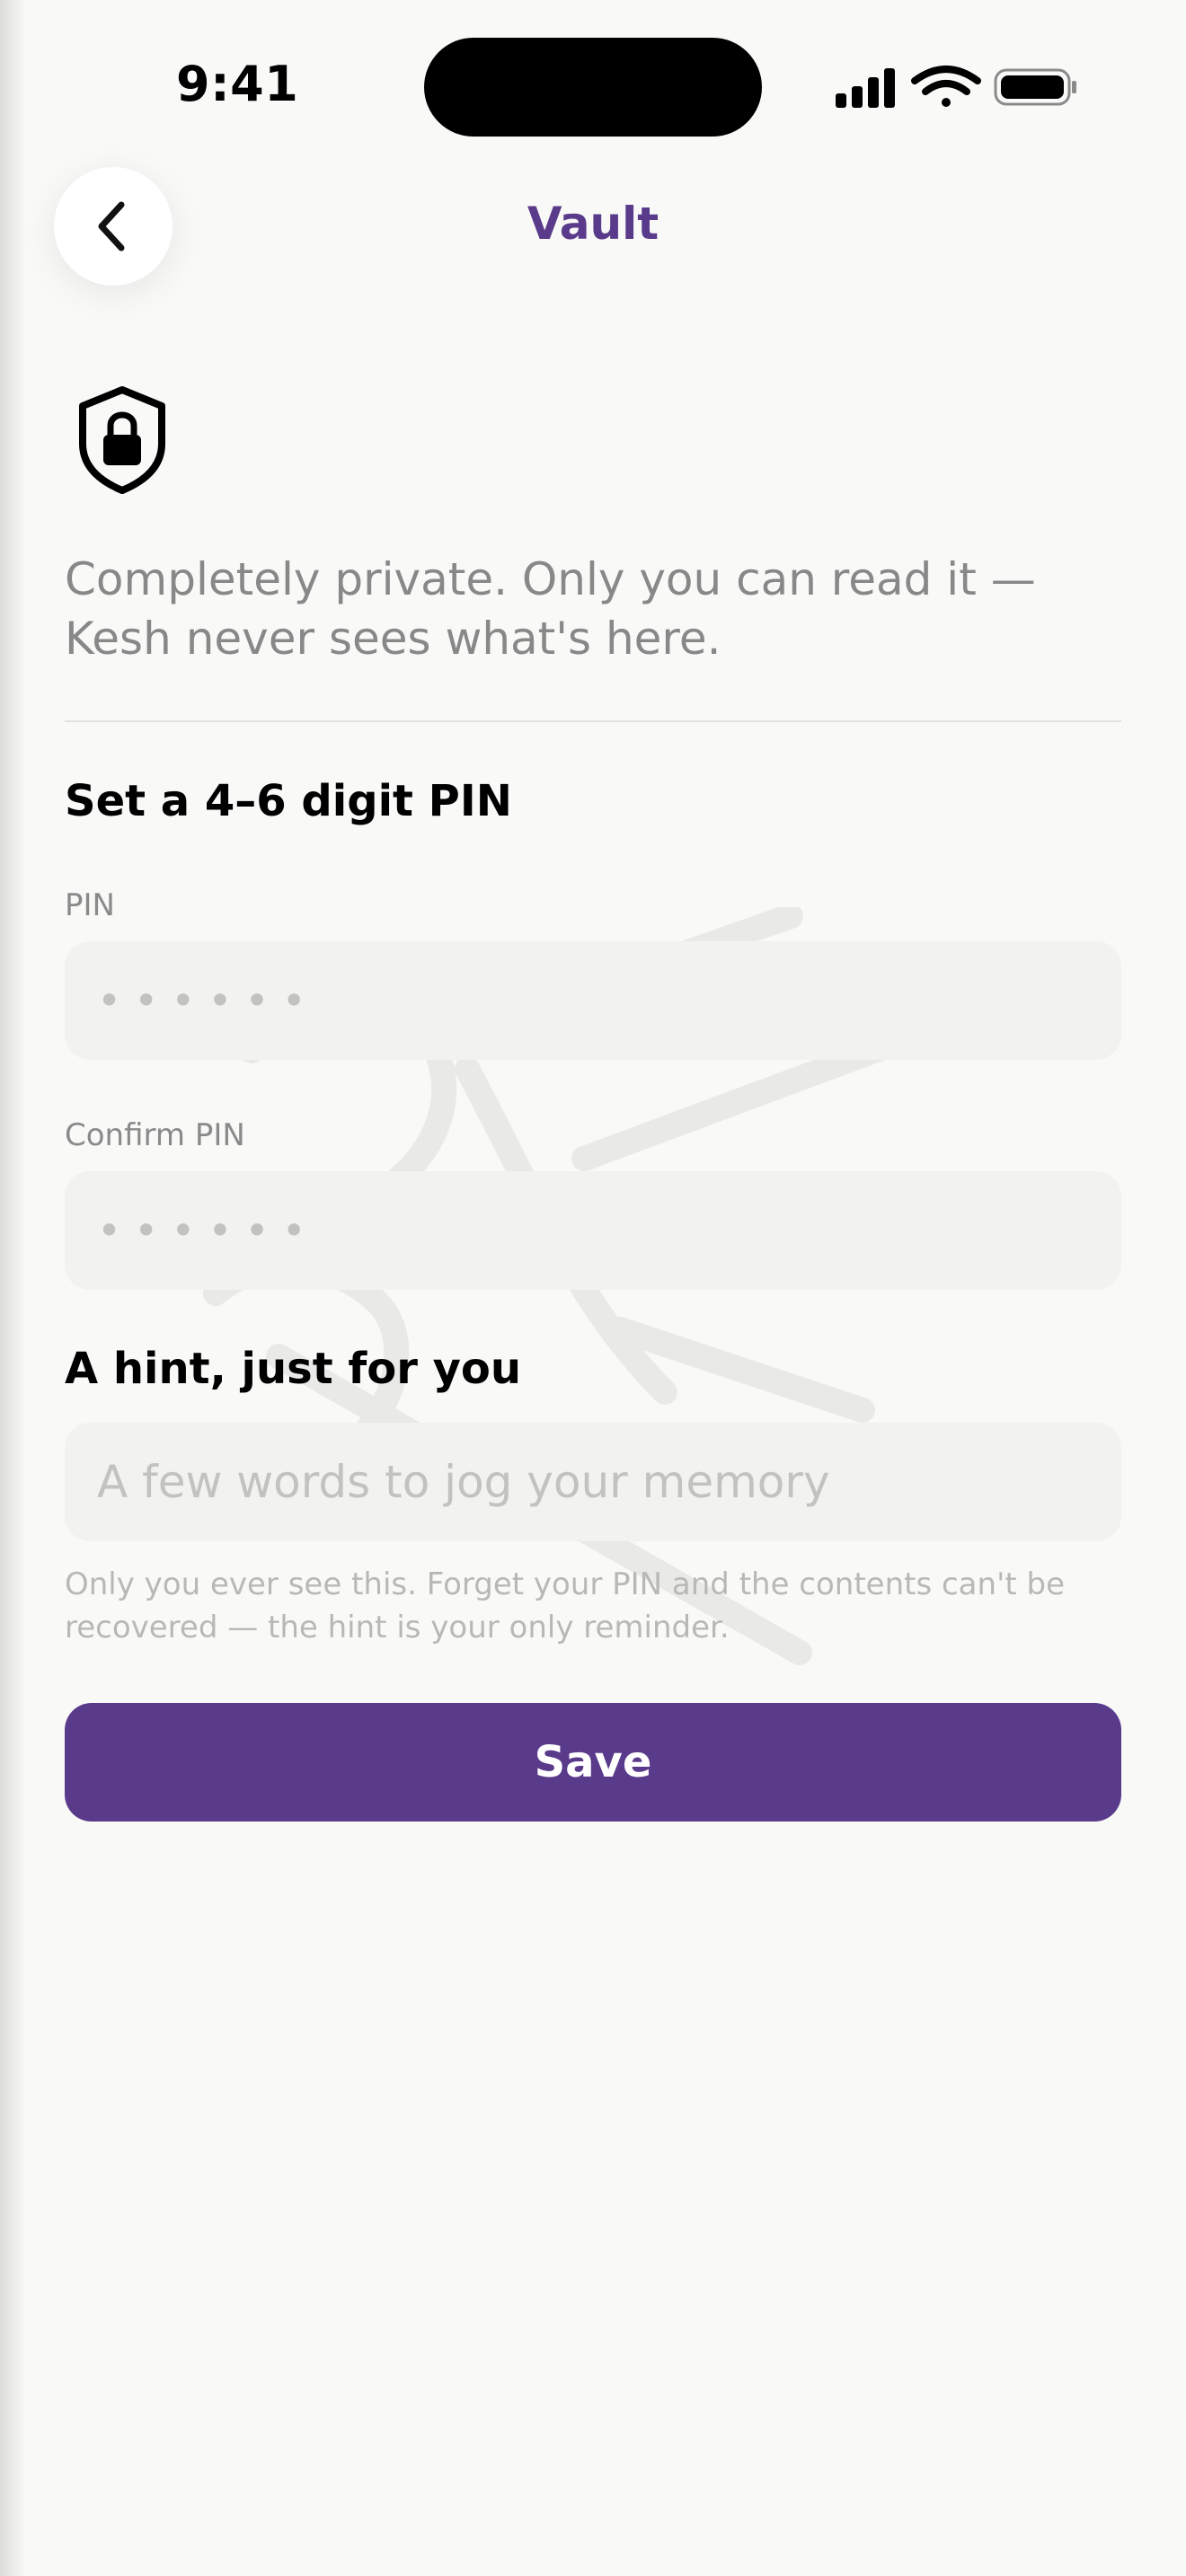 The image size is (1186, 2576). I want to click on left-edge-shadow, so click(12, 1288).